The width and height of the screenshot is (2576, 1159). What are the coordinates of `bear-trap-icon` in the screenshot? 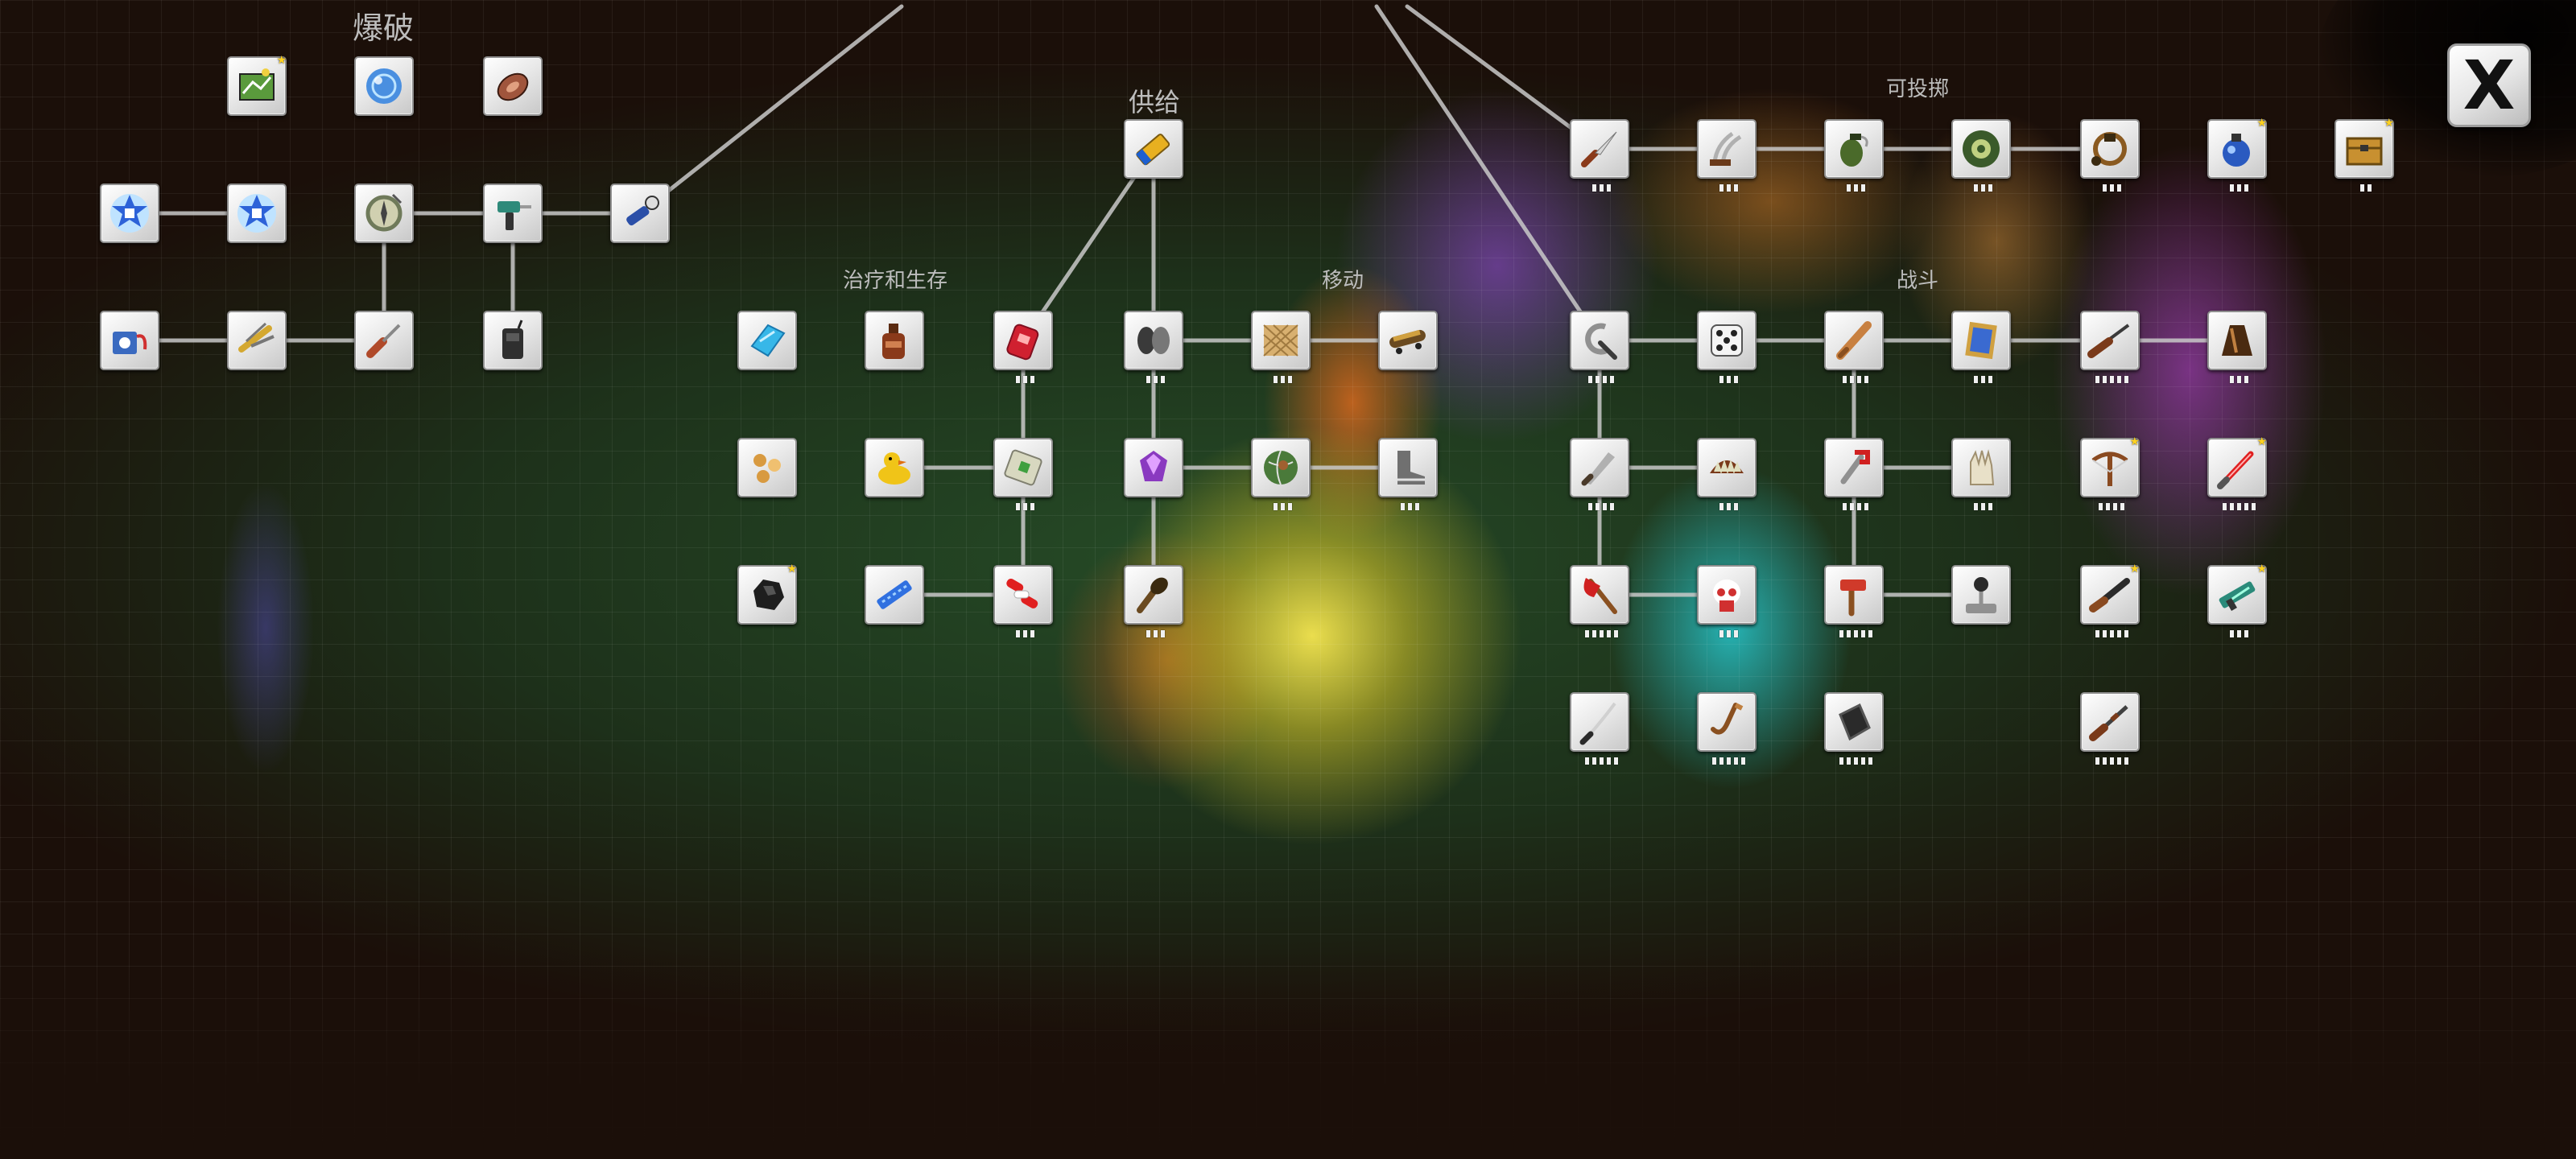 It's located at (1727, 467).